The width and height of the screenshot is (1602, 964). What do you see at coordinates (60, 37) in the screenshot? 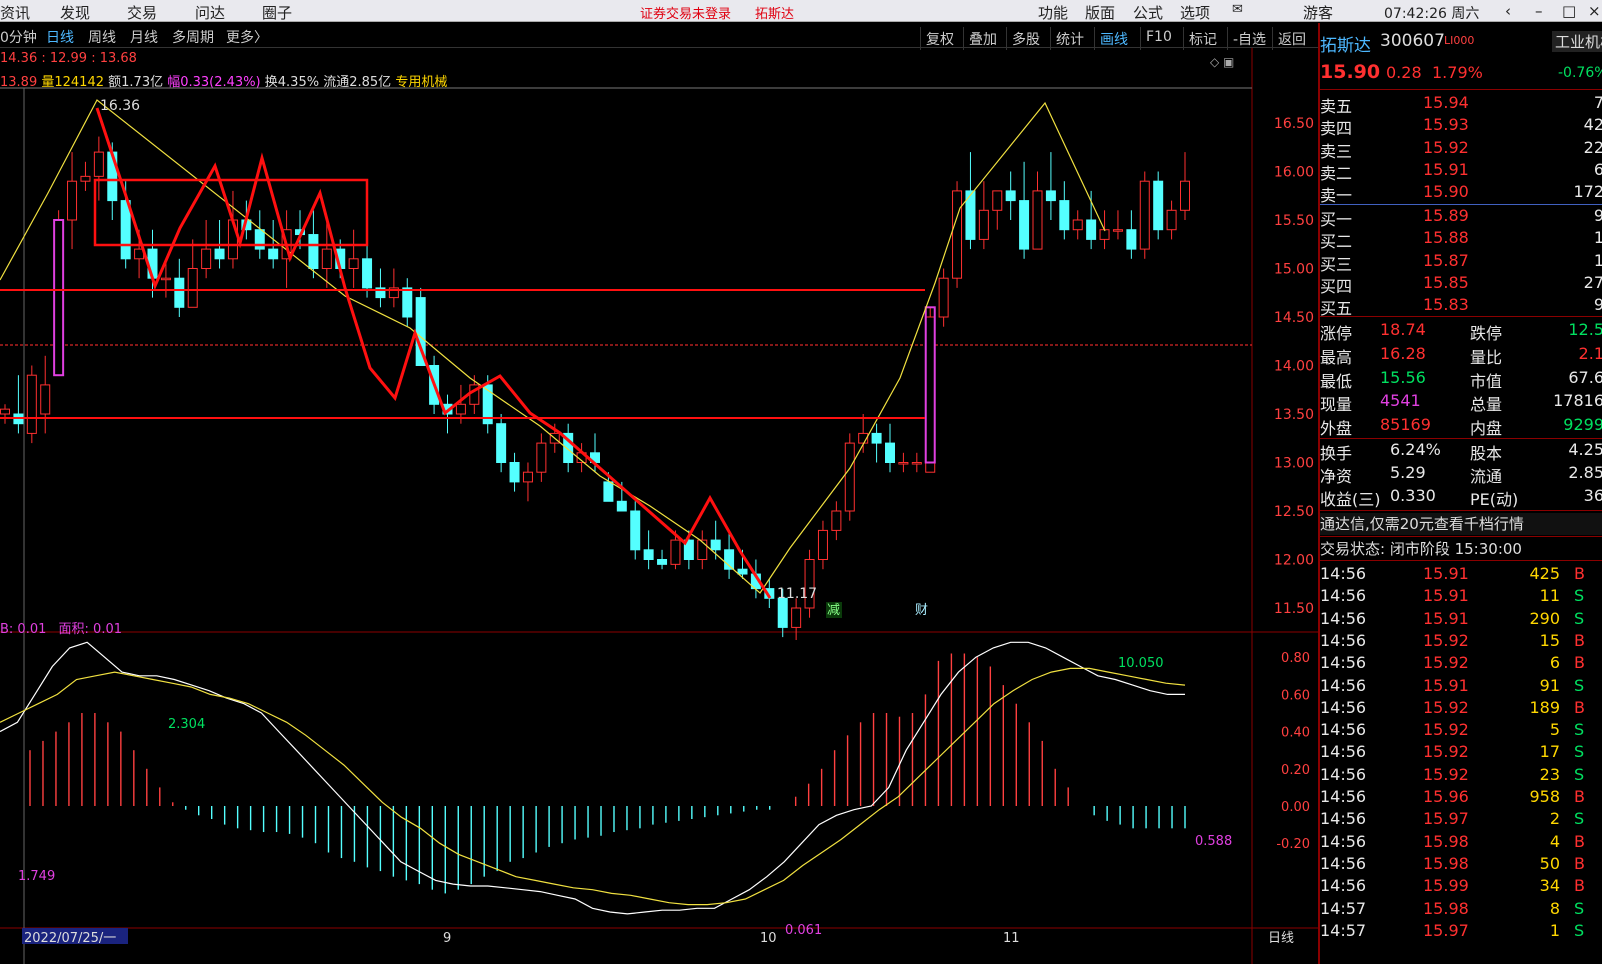
I see `period-day: 日线` at bounding box center [60, 37].